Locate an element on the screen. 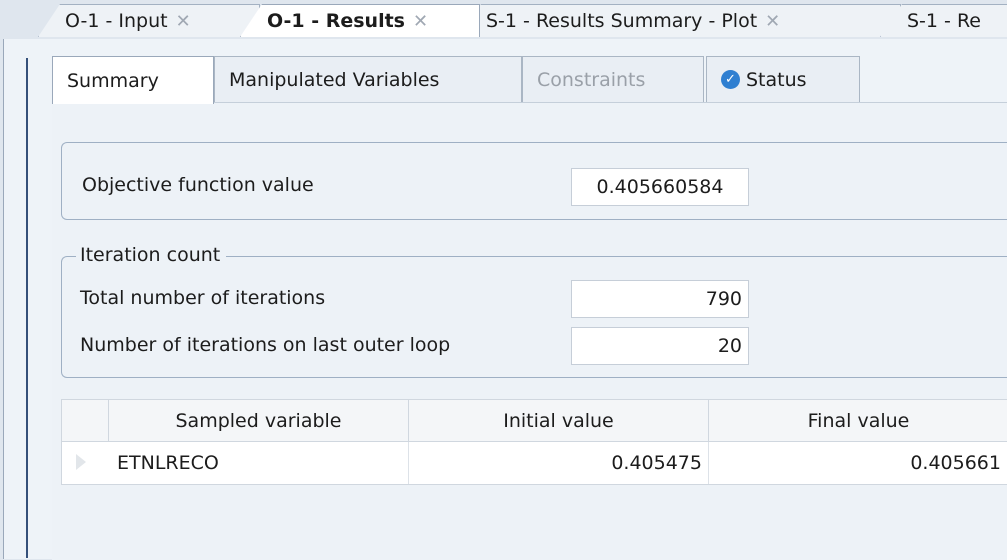 The image size is (1007, 560). tab-constraints: Constraints is located at coordinates (613, 79).